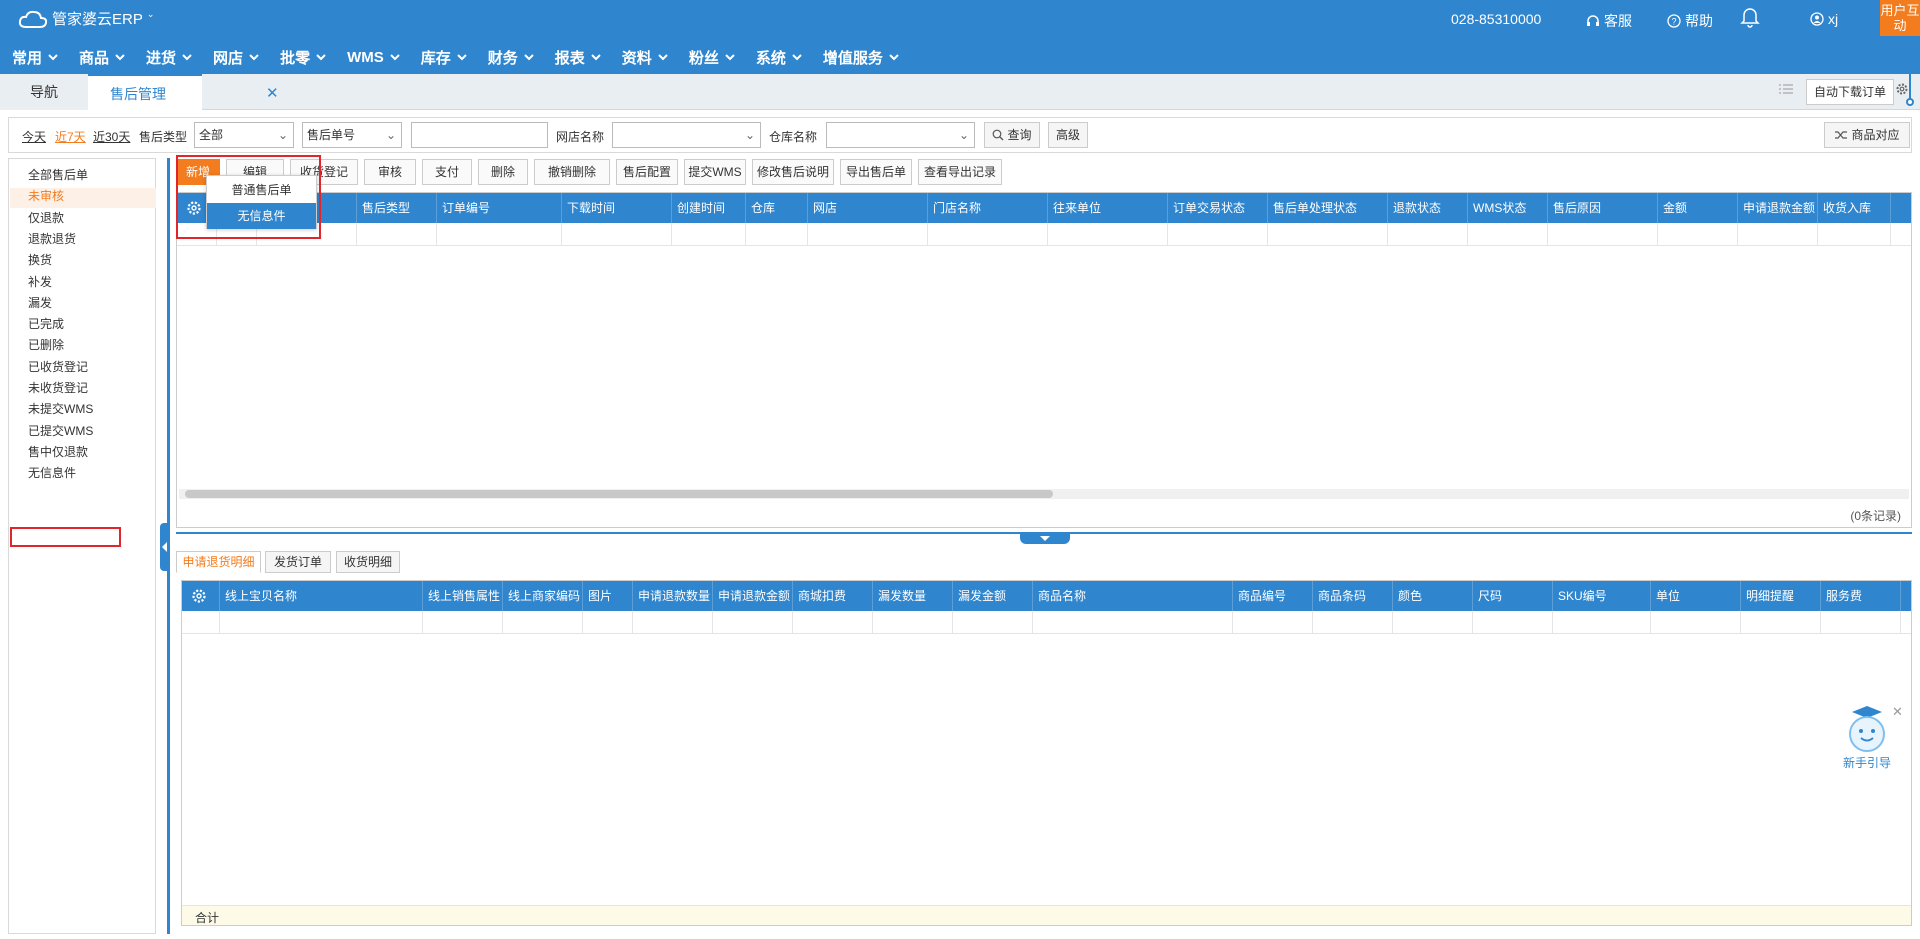 This screenshot has width=1920, height=939. Describe the element at coordinates (447, 172) in the screenshot. I see `toolbar-button: 支付` at that location.